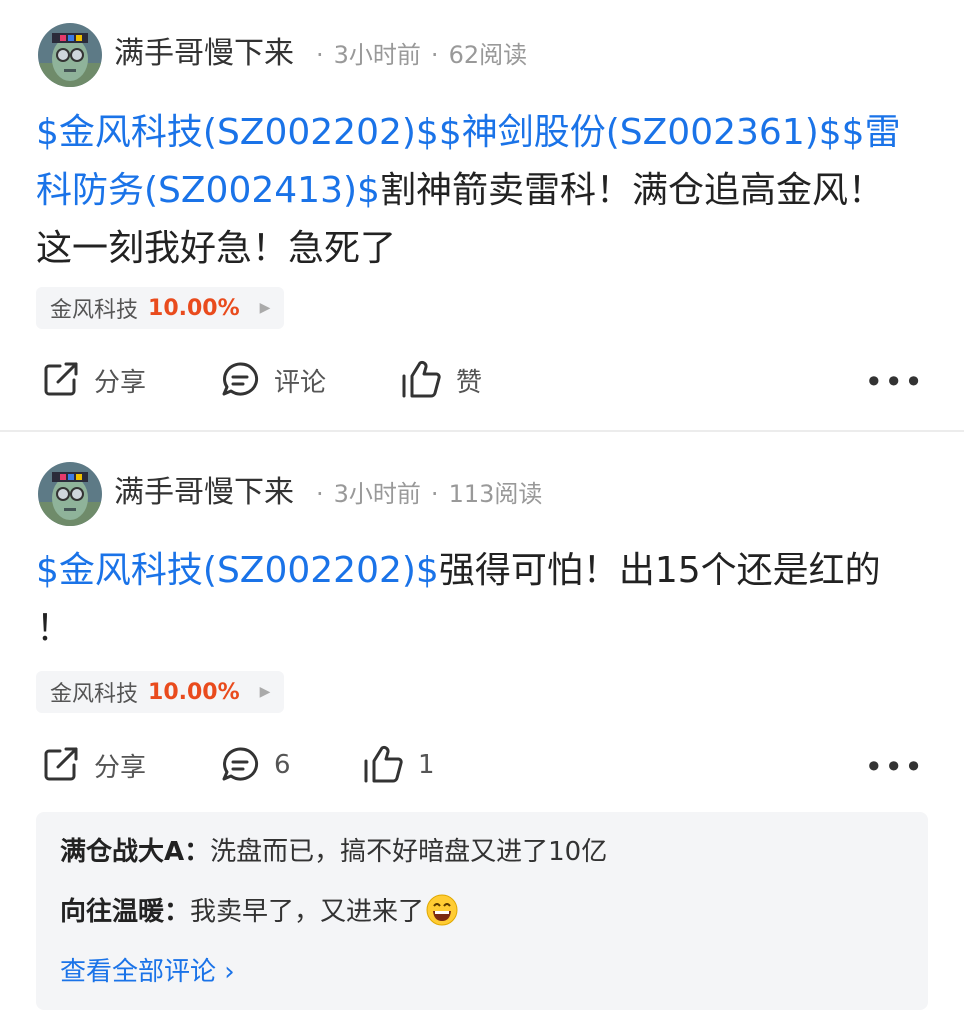 Image resolution: width=964 pixels, height=1024 pixels. Describe the element at coordinates (409, 852) in the screenshot. I see `comment-text: 洗盘而已，搞不好暗盘又进了10亿` at that location.